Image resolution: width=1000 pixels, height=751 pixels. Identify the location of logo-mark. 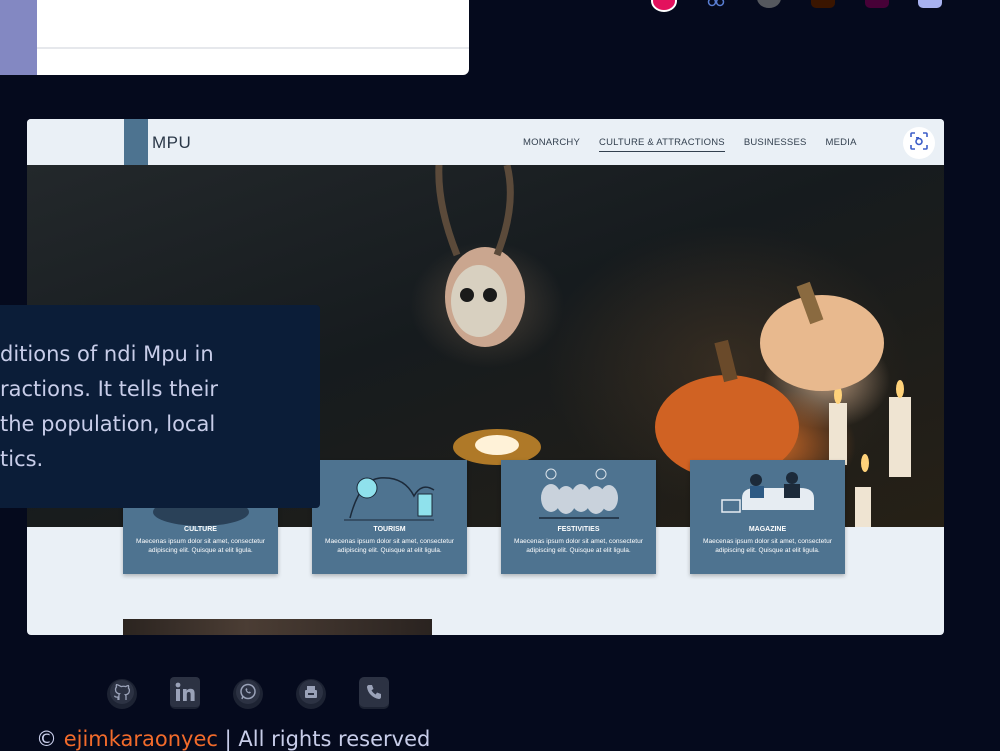
(136, 142).